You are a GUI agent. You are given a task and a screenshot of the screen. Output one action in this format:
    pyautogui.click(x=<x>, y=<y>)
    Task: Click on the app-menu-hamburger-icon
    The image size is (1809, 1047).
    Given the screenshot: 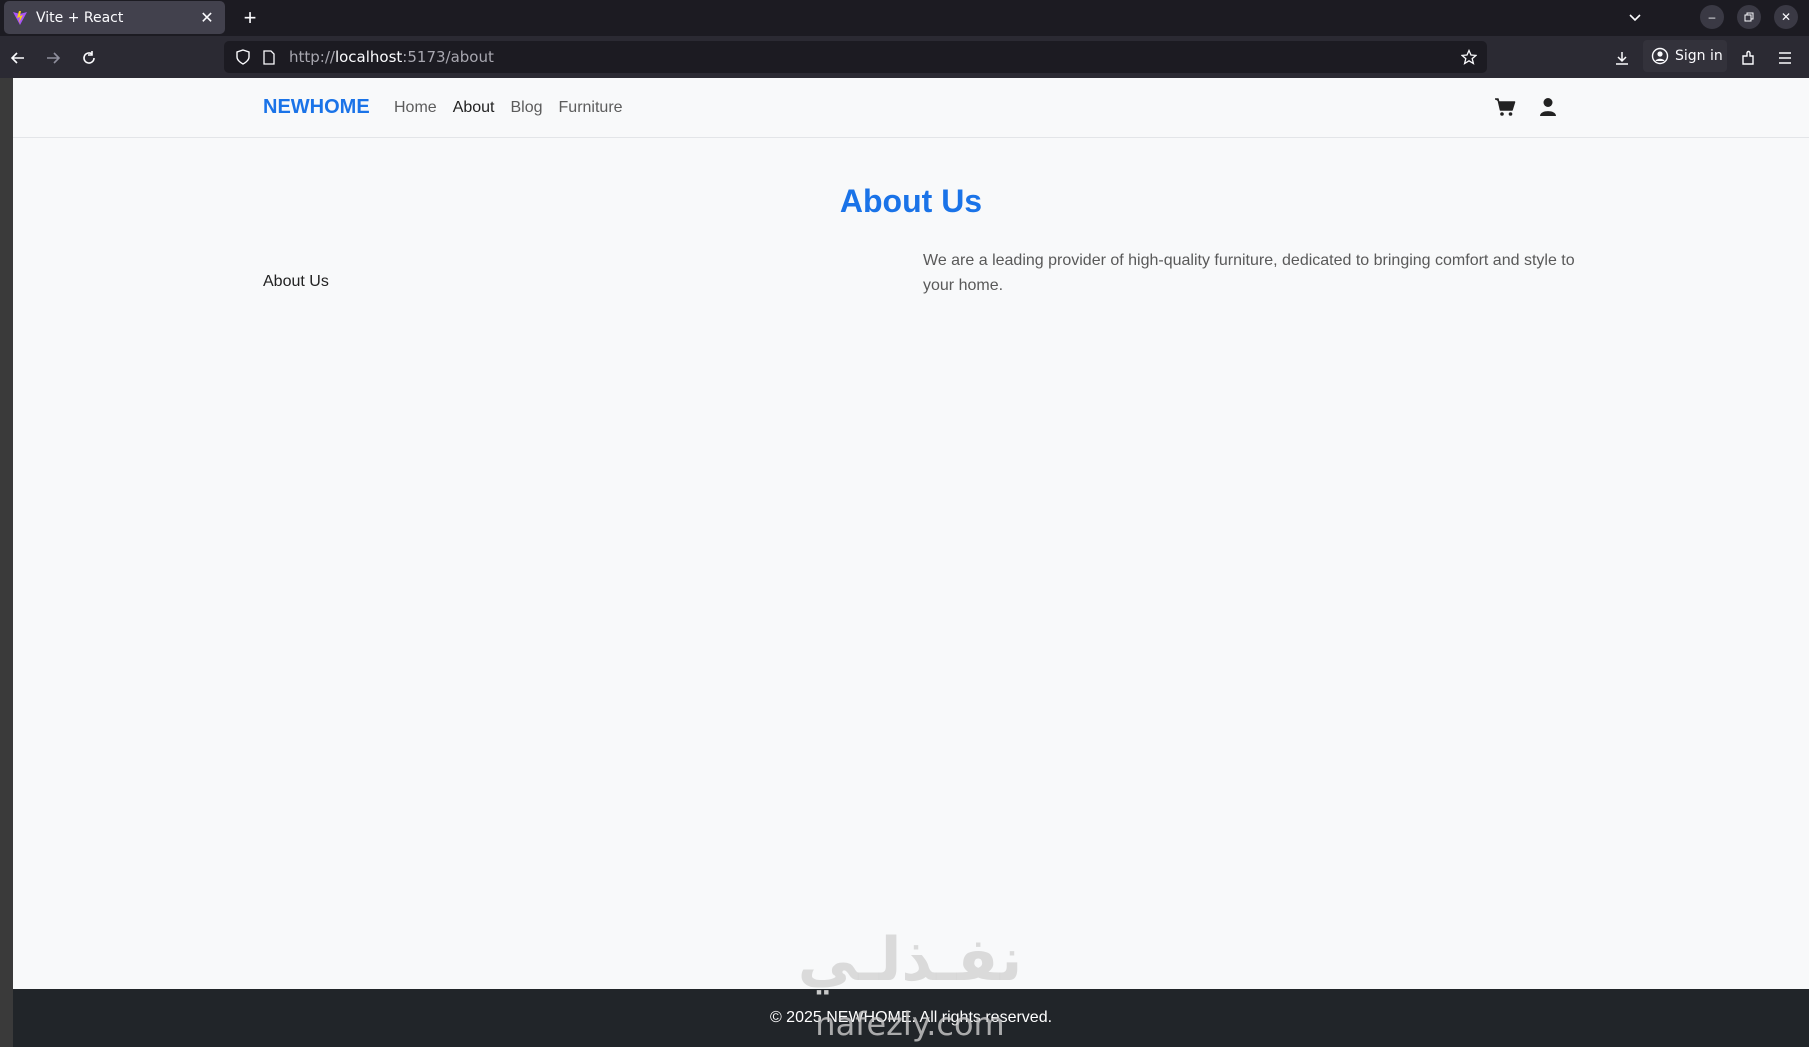 What is the action you would take?
    pyautogui.click(x=1785, y=58)
    